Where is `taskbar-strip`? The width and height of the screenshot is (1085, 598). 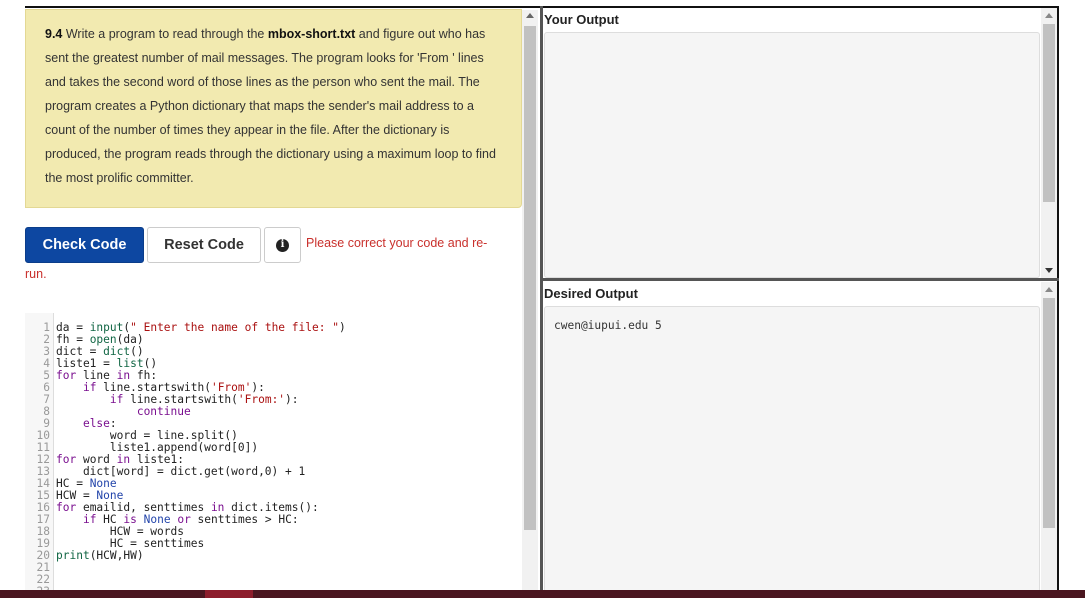 taskbar-strip is located at coordinates (542, 594).